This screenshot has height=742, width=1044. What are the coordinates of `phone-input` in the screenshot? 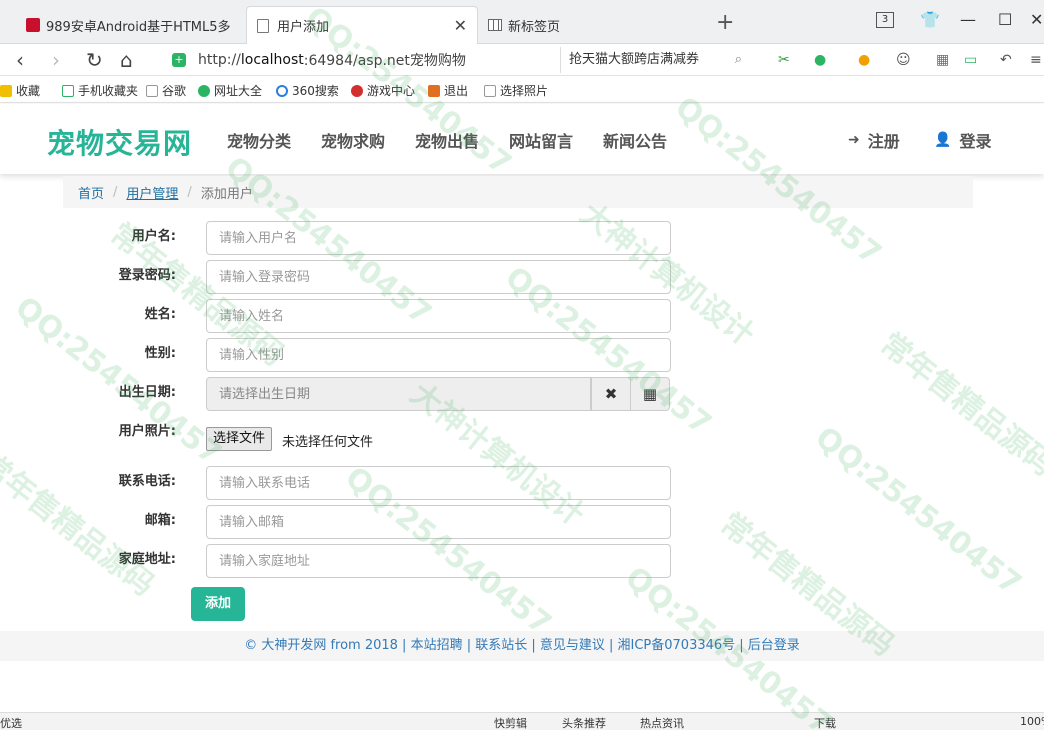 It's located at (438, 483).